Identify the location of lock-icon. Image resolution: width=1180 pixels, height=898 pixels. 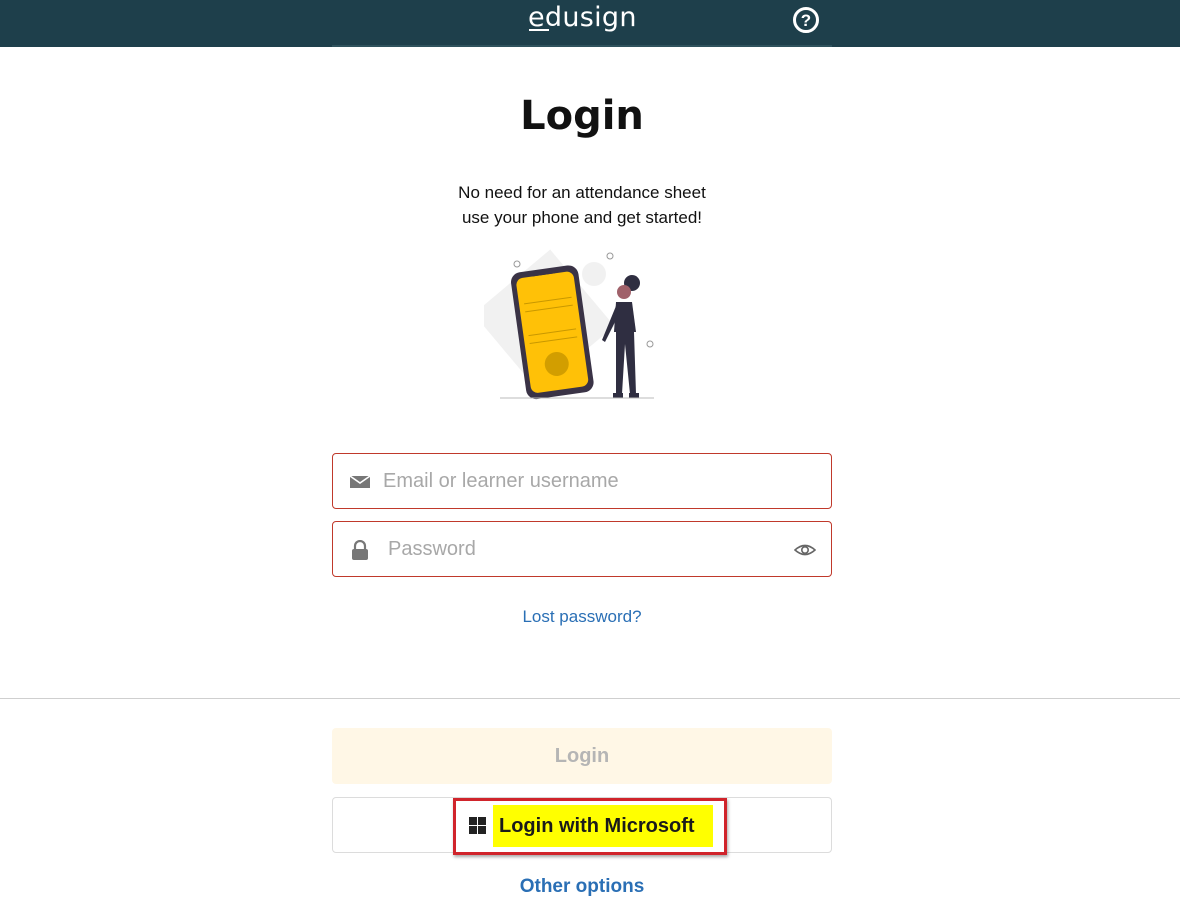
(360, 550).